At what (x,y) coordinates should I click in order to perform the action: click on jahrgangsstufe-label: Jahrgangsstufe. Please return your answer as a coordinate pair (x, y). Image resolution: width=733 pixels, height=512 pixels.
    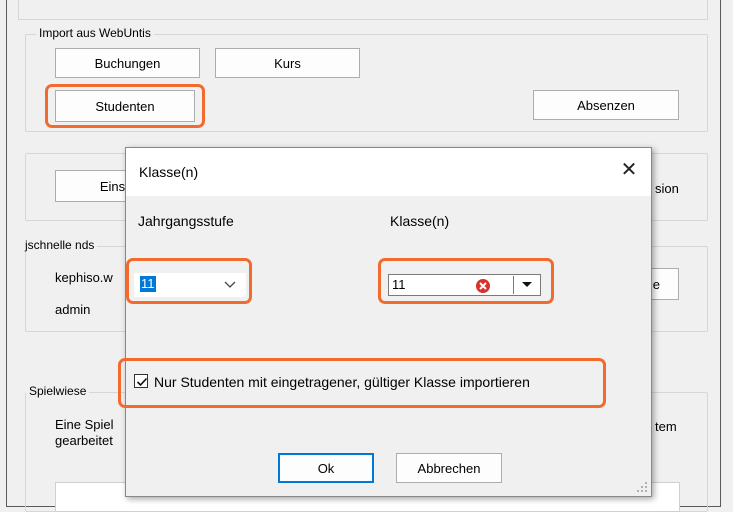
    Looking at the image, I should click on (186, 221).